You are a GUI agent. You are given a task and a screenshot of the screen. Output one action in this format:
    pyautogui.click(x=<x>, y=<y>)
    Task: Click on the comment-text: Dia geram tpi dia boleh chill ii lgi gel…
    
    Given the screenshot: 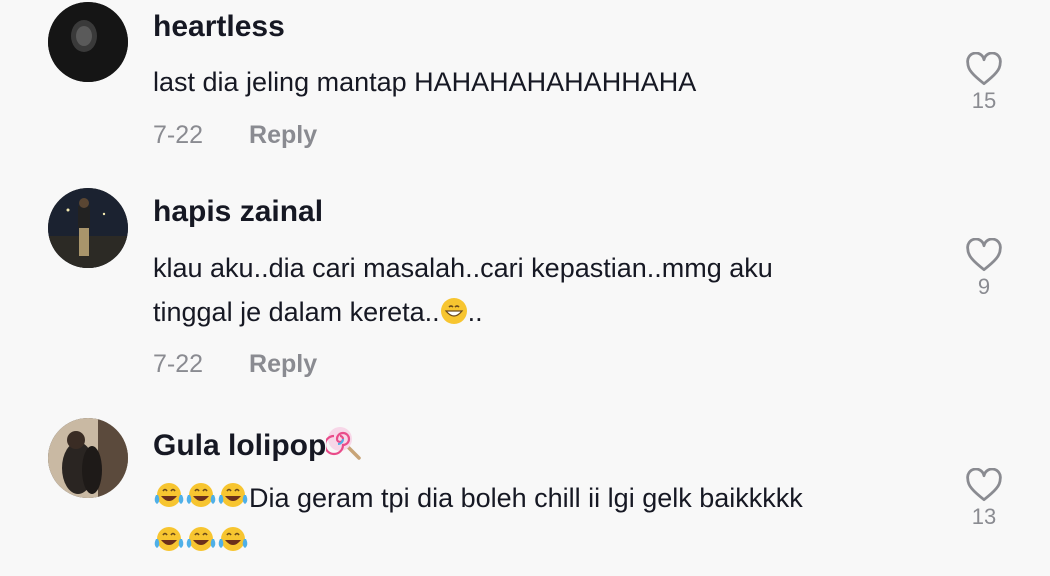 What is the action you would take?
    pyautogui.click(x=533, y=520)
    